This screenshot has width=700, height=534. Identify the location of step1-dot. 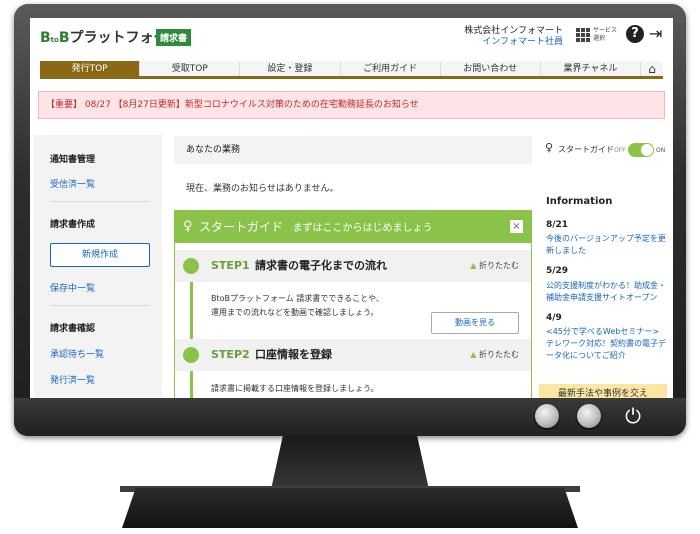
(191, 266).